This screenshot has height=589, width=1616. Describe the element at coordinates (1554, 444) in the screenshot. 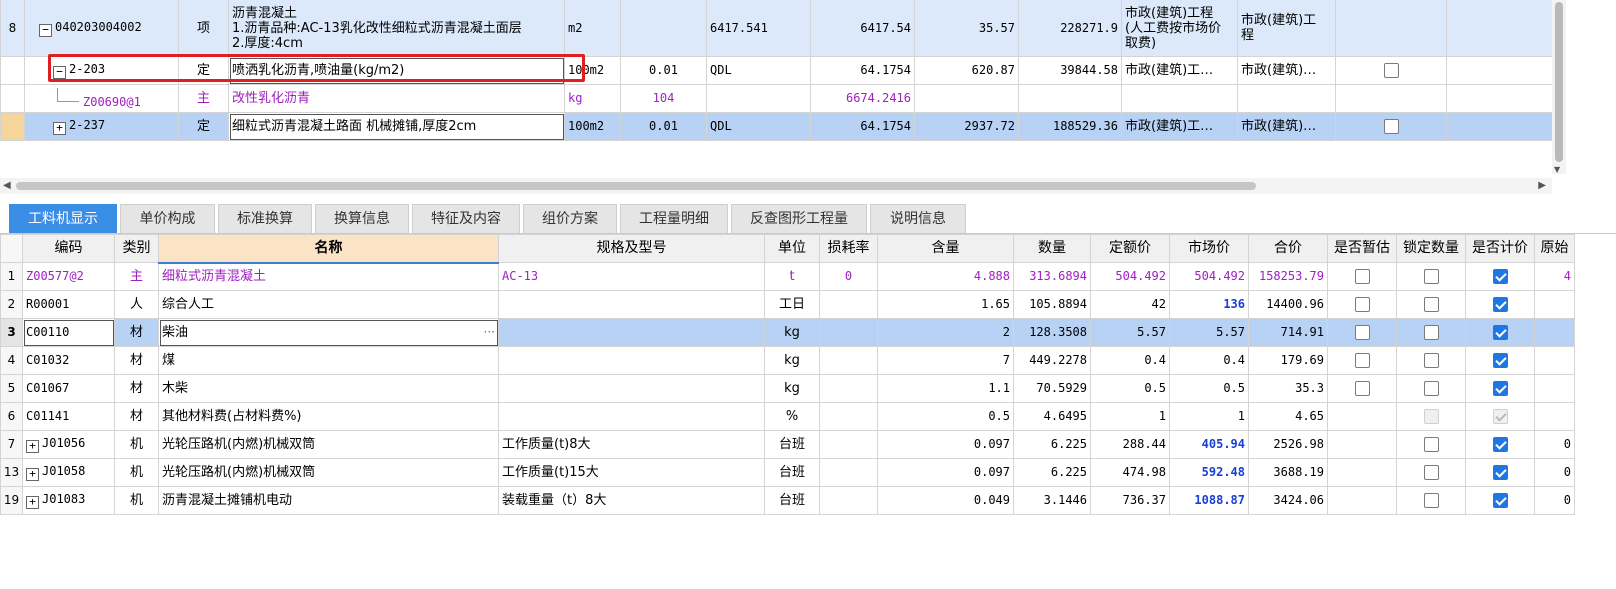

I see `original-cell: 0` at that location.